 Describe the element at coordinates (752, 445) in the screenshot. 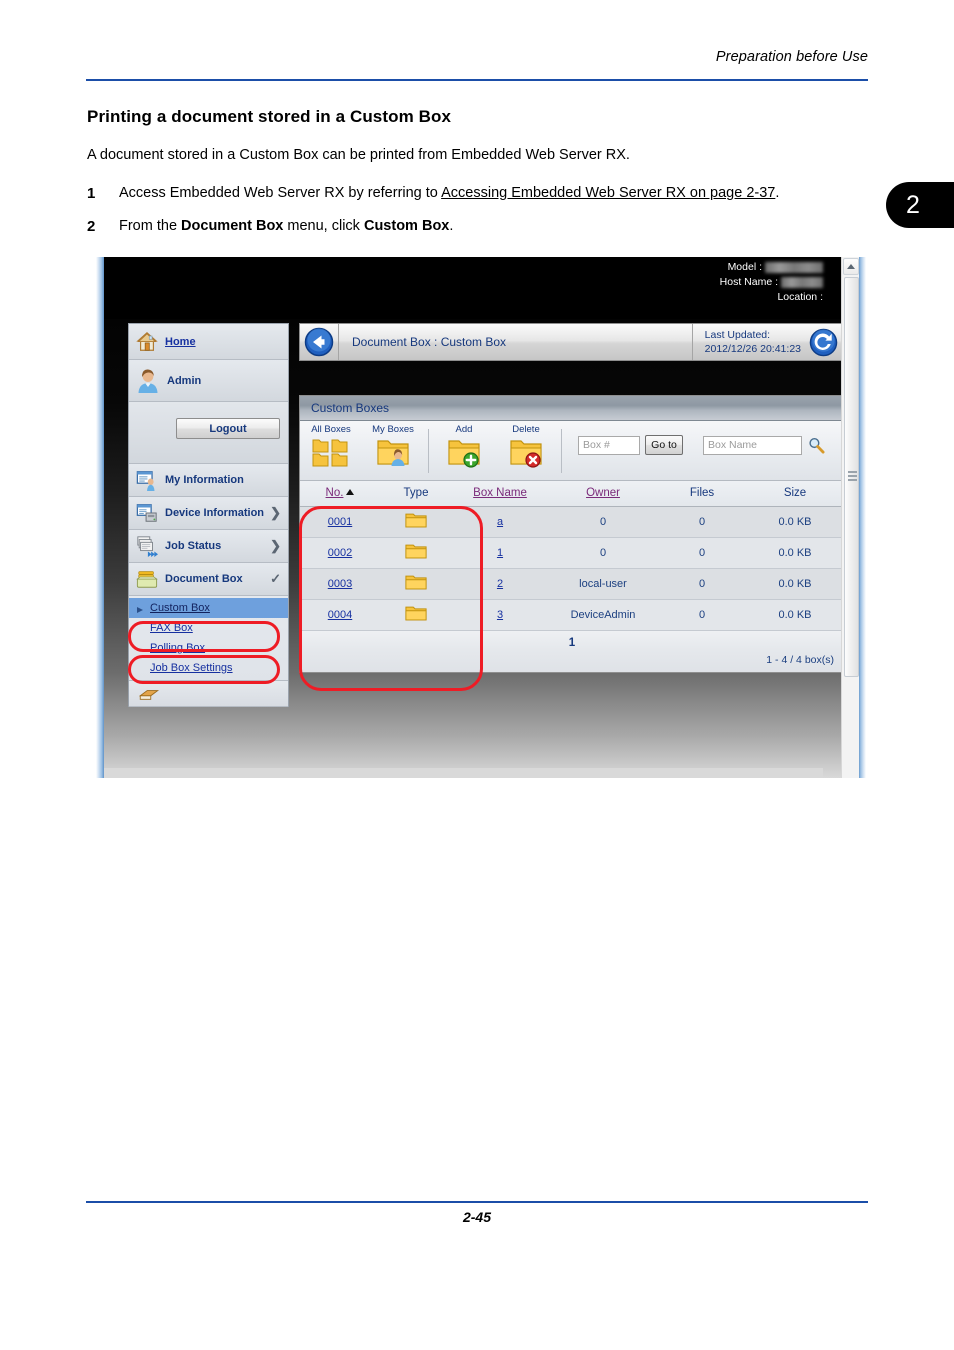

I see `box-name-input: Box Name` at that location.